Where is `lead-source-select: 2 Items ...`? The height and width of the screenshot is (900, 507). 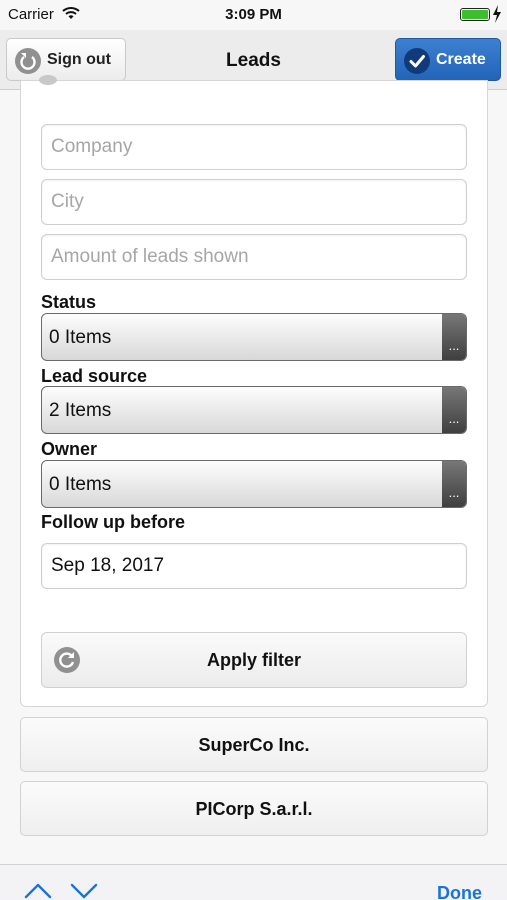
lead-source-select: 2 Items ... is located at coordinates (254, 410).